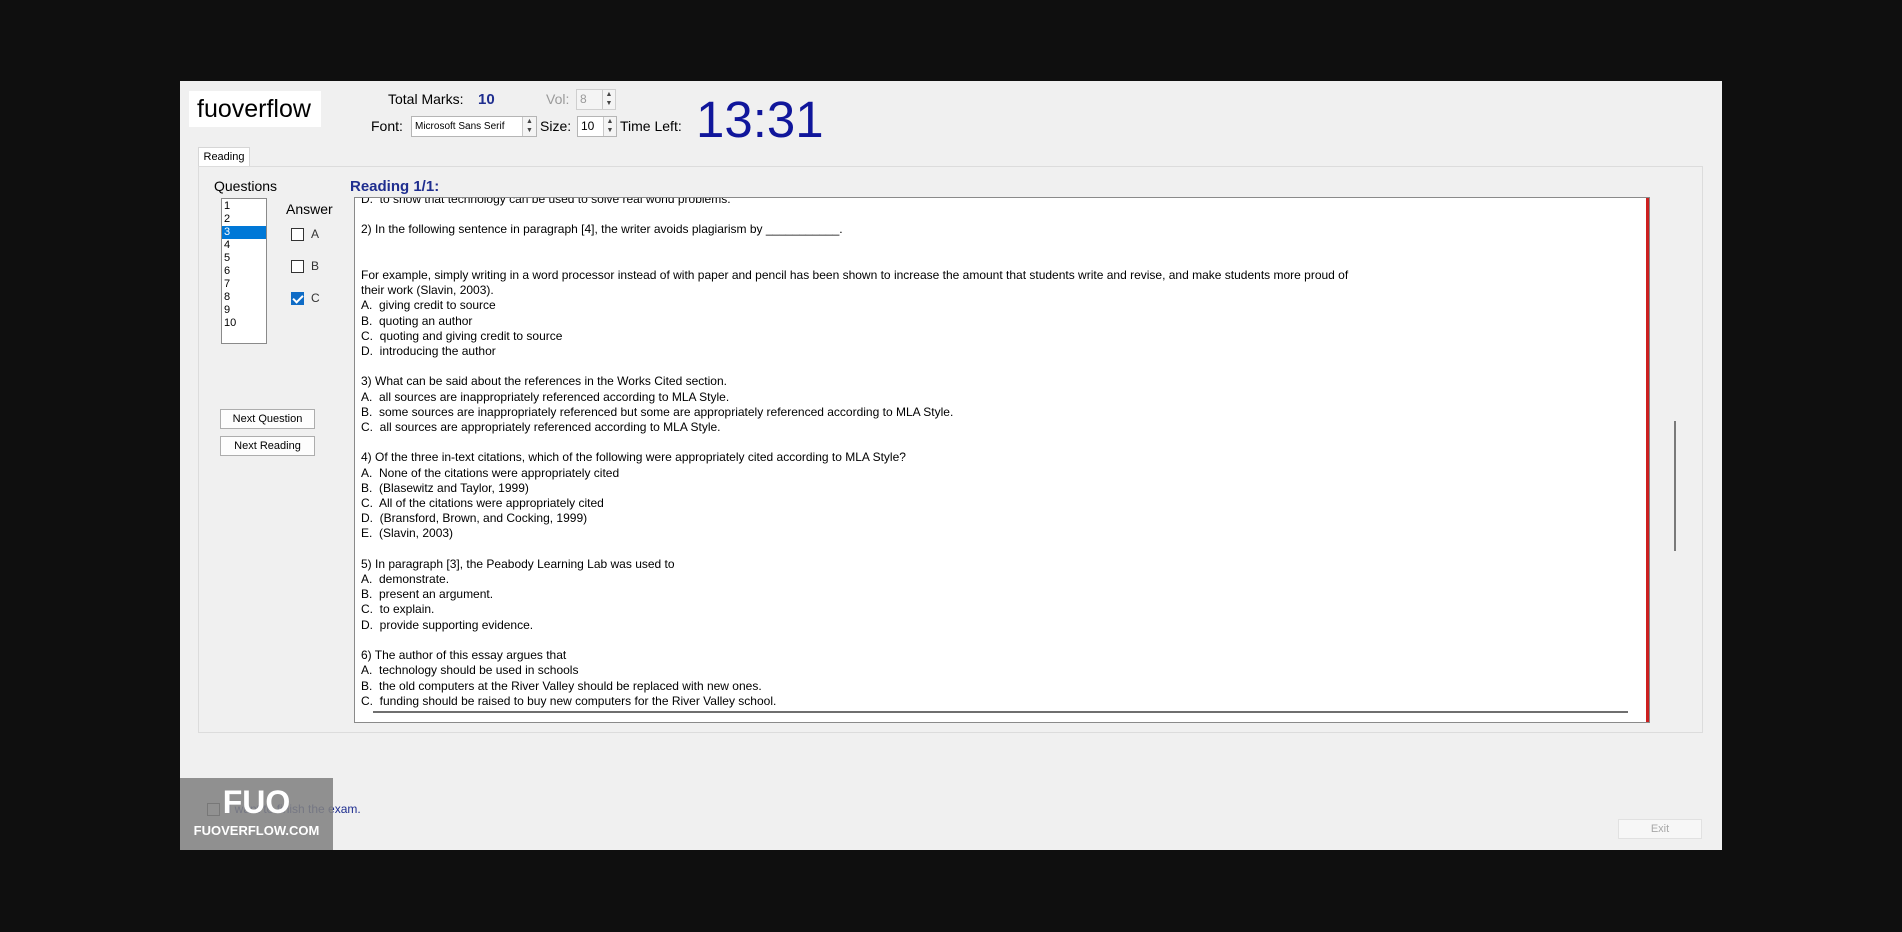 Image resolution: width=1902 pixels, height=932 pixels. Describe the element at coordinates (297, 235) in the screenshot. I see `checkbox-a` at that location.